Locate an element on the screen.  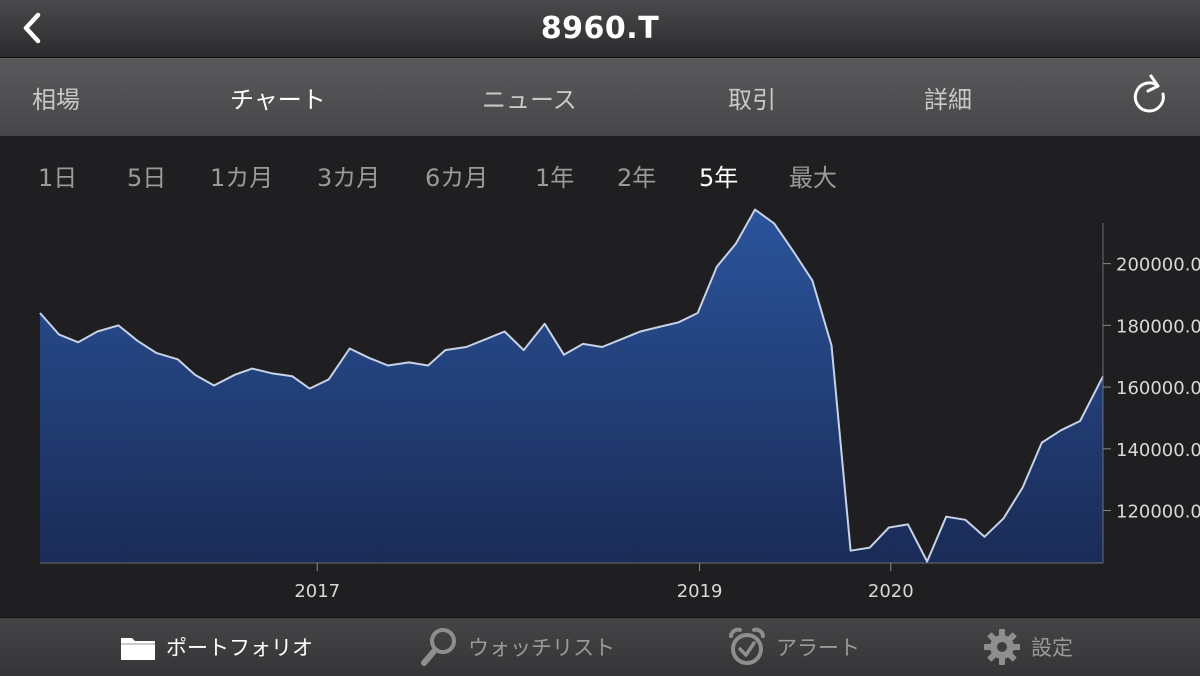
refresh-icon is located at coordinates (1149, 93).